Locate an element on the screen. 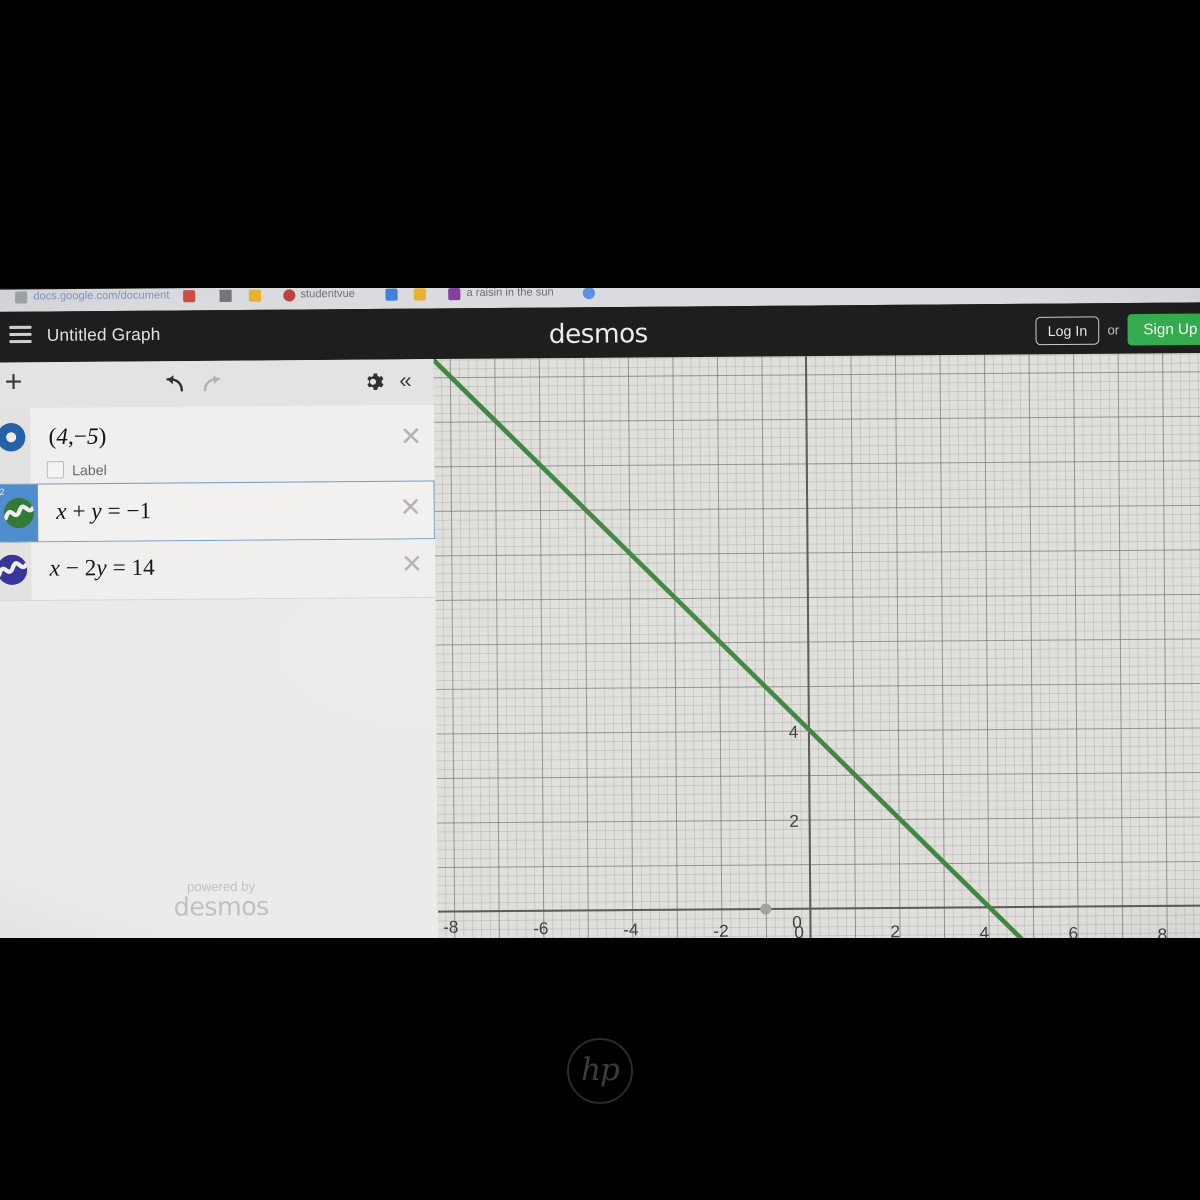 Image resolution: width=1200 pixels, height=1200 pixels. label-checkbox is located at coordinates (55, 470).